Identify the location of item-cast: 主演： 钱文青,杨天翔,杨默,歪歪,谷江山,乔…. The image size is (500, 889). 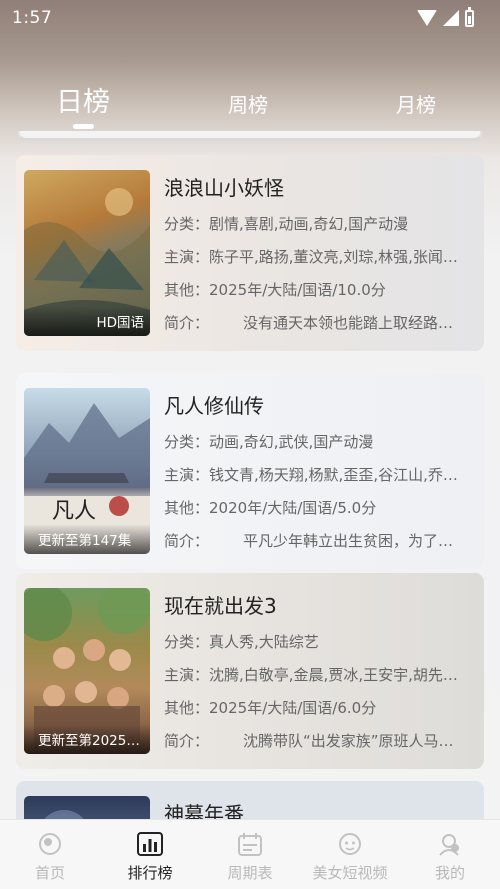
(311, 475).